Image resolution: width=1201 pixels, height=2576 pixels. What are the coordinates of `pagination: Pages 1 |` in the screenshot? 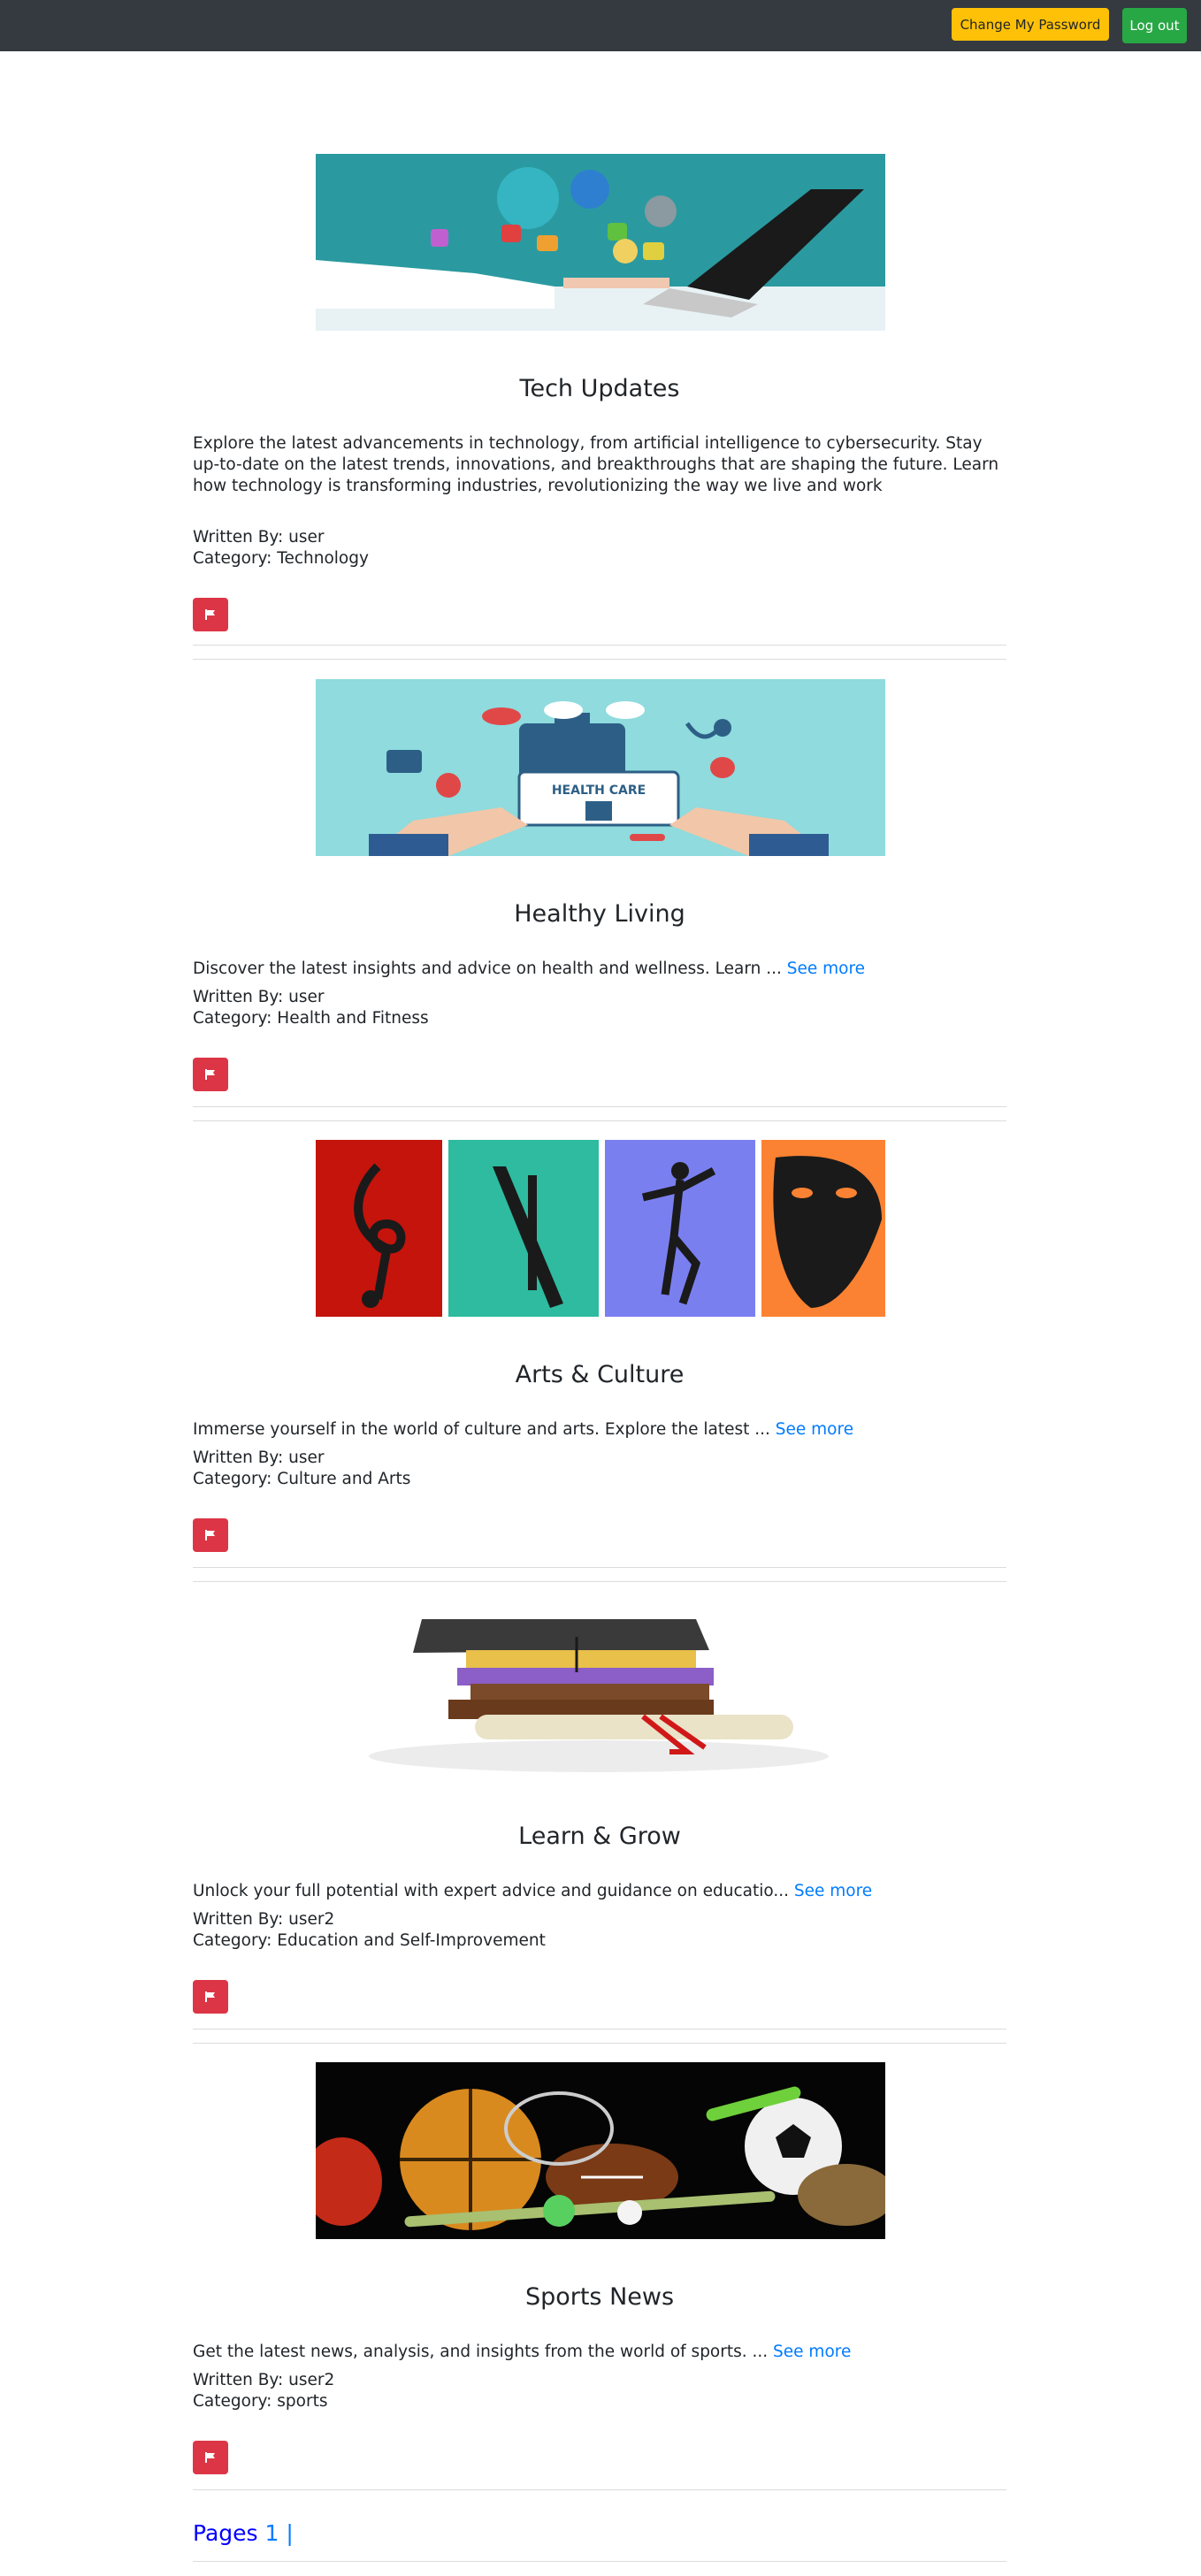 It's located at (243, 2533).